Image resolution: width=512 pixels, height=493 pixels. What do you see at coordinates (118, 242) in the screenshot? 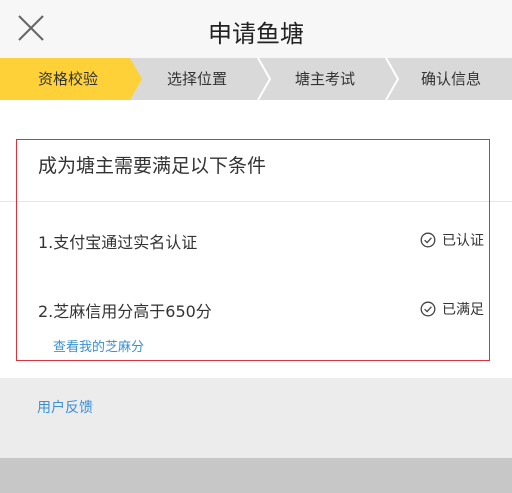
I see `requirement-item: 1.支付宝通过实名认证` at bounding box center [118, 242].